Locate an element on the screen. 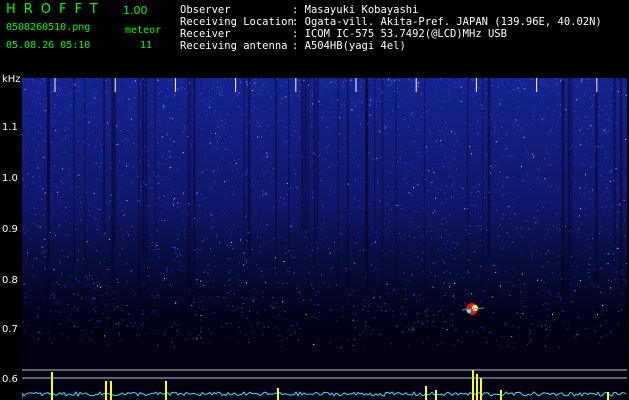  meteor-count: 11 is located at coordinates (146, 45).